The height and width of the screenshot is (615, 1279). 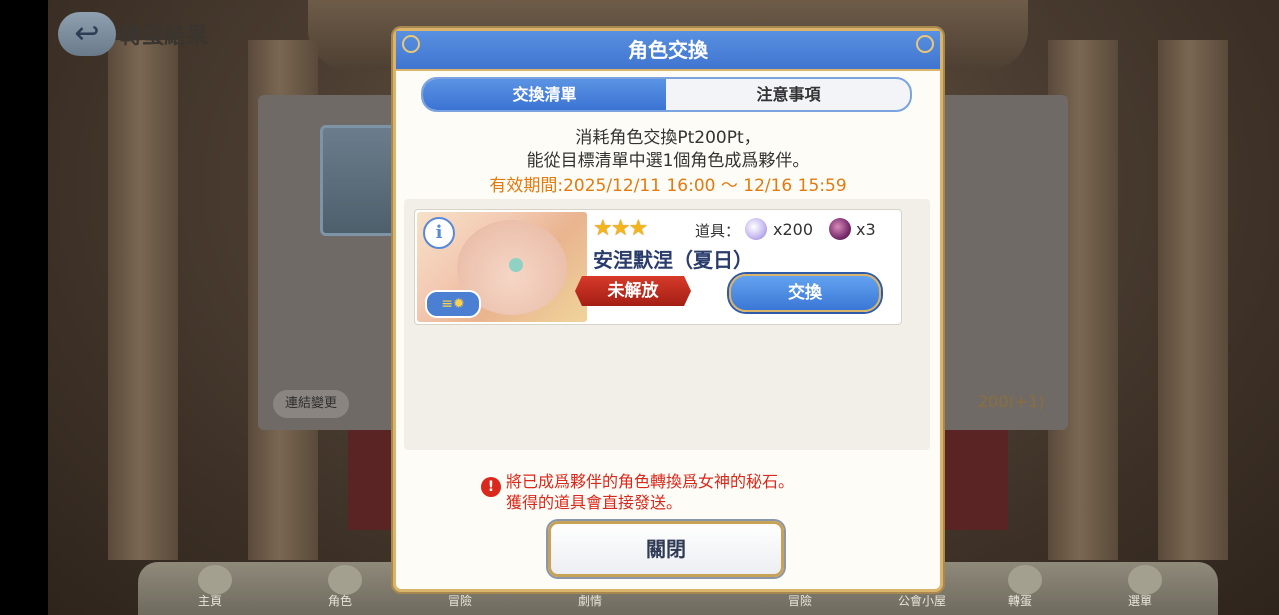 What do you see at coordinates (340, 600) in the screenshot?
I see `nav-item-character: 角色` at bounding box center [340, 600].